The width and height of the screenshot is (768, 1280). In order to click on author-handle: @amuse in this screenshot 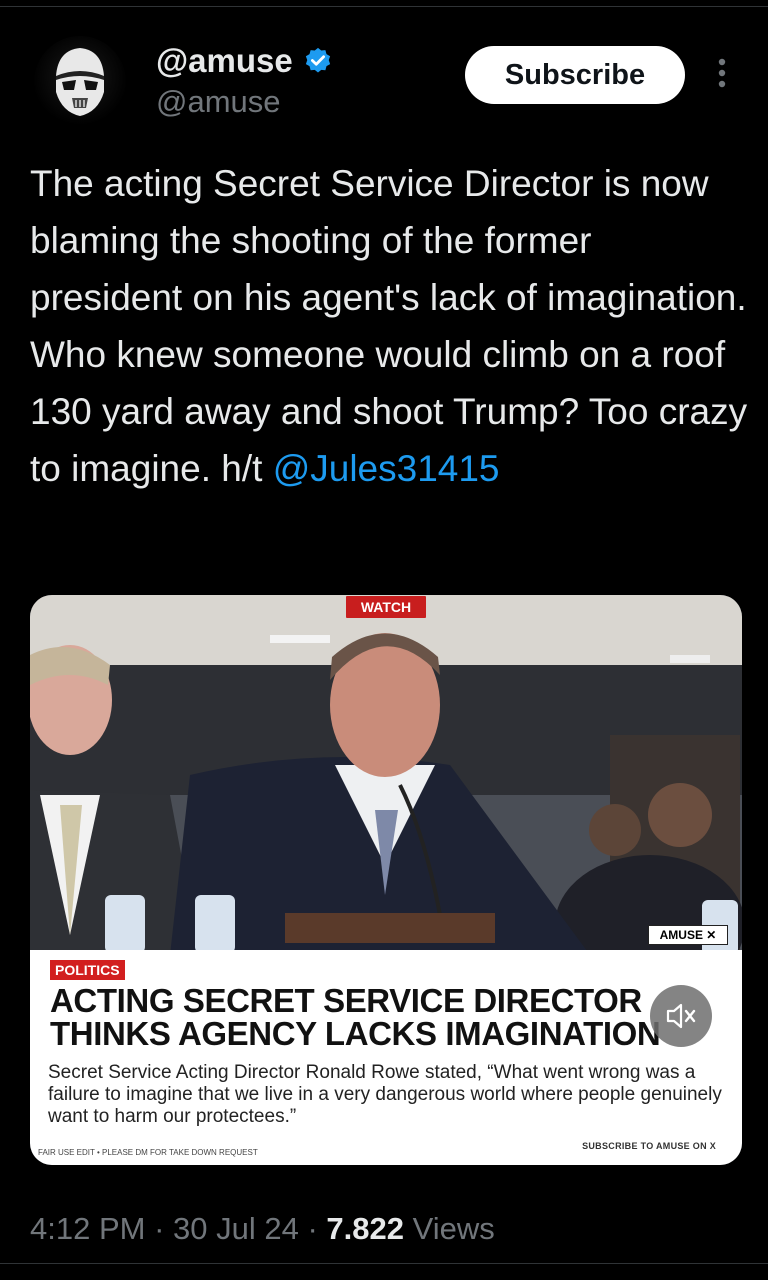, I will do `click(218, 102)`.